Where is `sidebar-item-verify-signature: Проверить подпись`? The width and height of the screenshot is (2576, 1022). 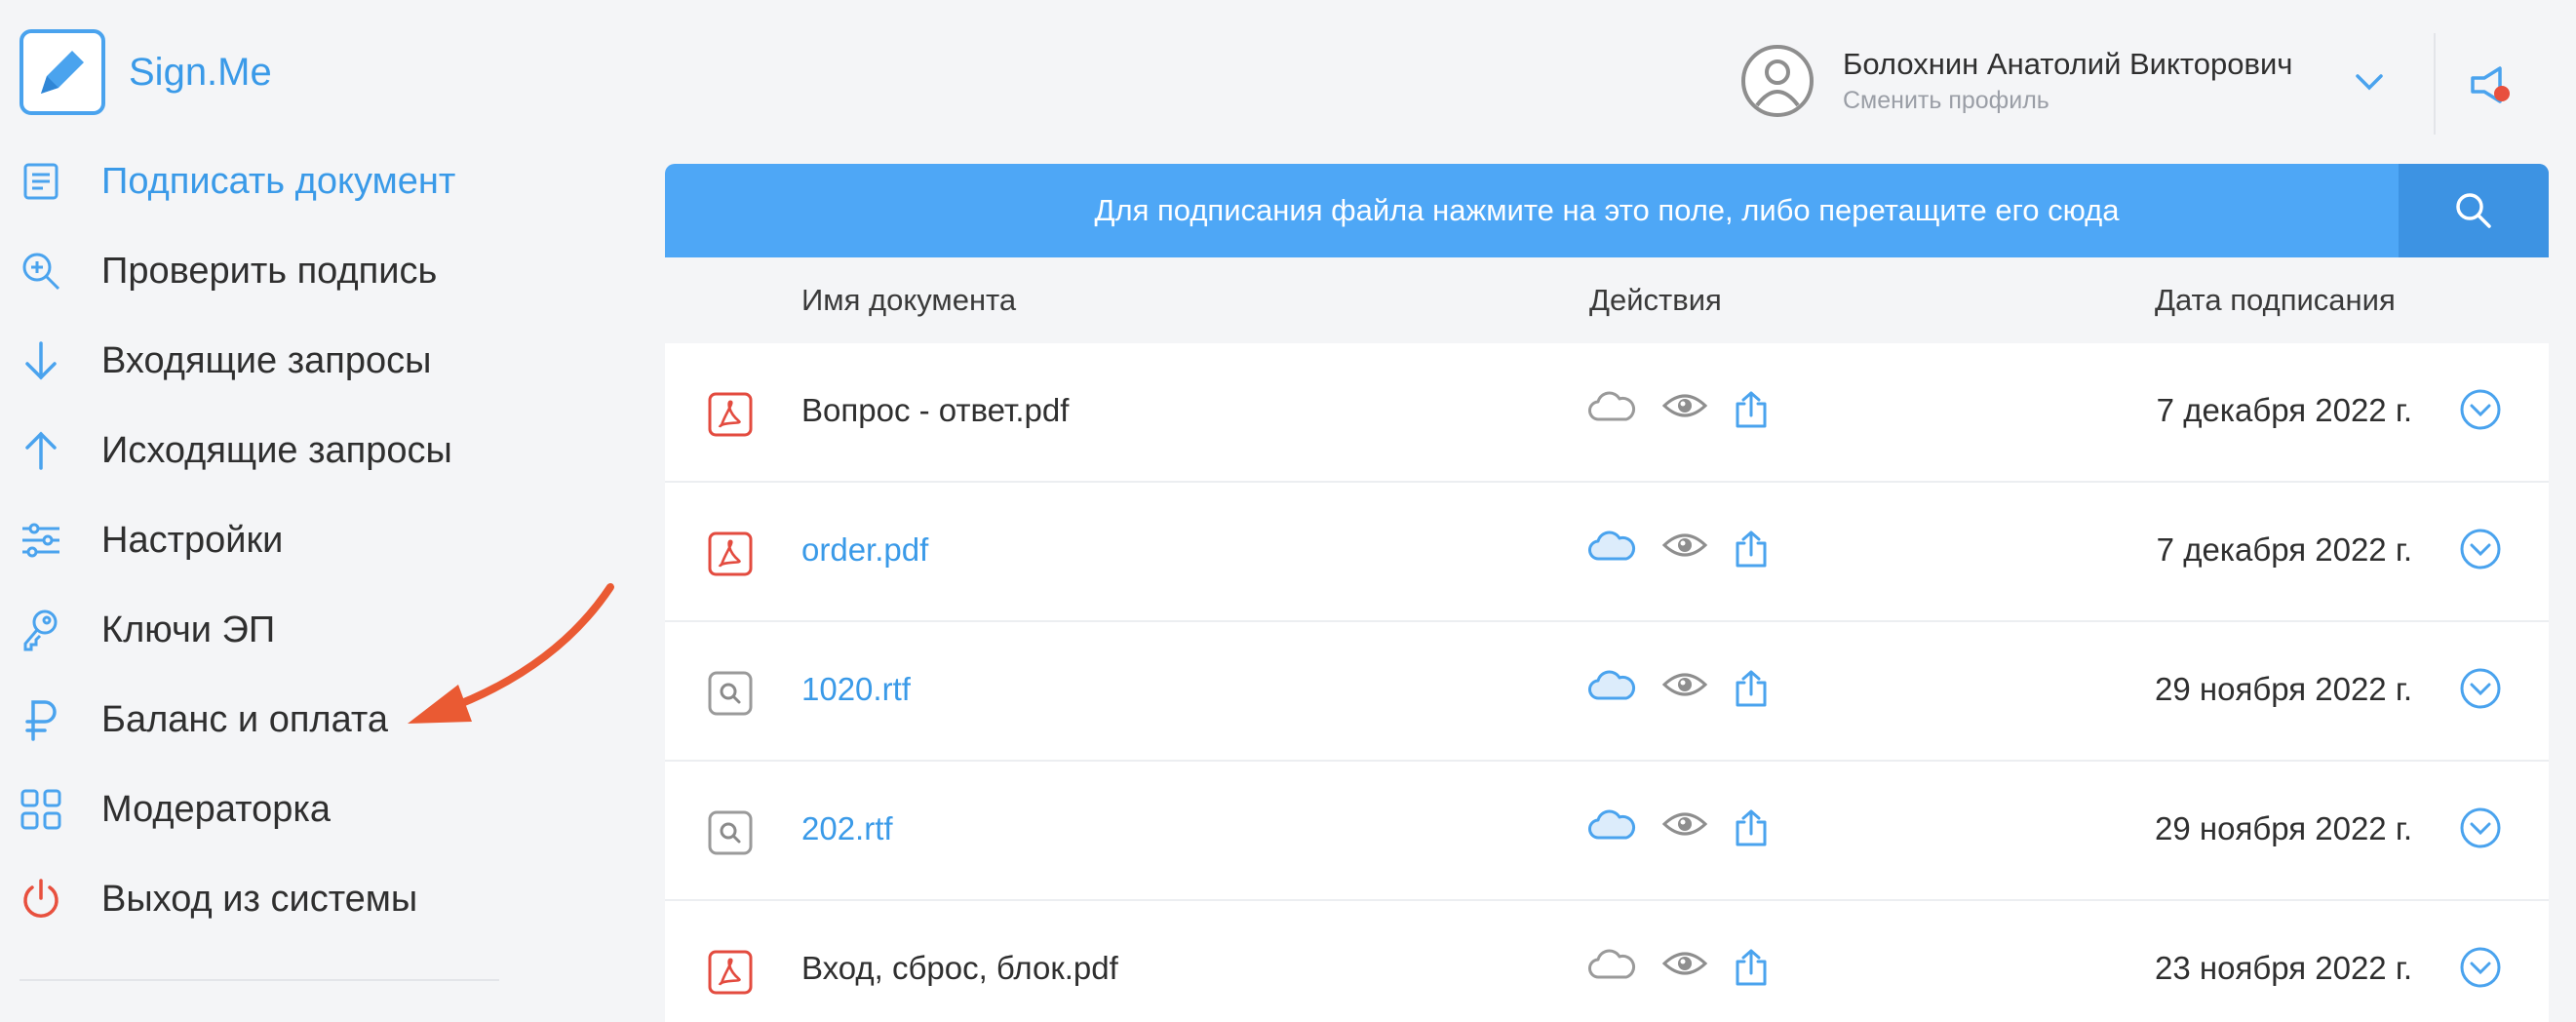
sidebar-item-verify-signature: Проверить подпись is located at coordinates (273, 271).